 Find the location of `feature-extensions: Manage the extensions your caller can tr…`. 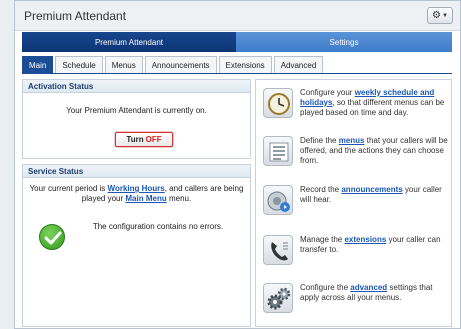

feature-extensions: Manage the extensions your caller can tr… is located at coordinates (356, 255).